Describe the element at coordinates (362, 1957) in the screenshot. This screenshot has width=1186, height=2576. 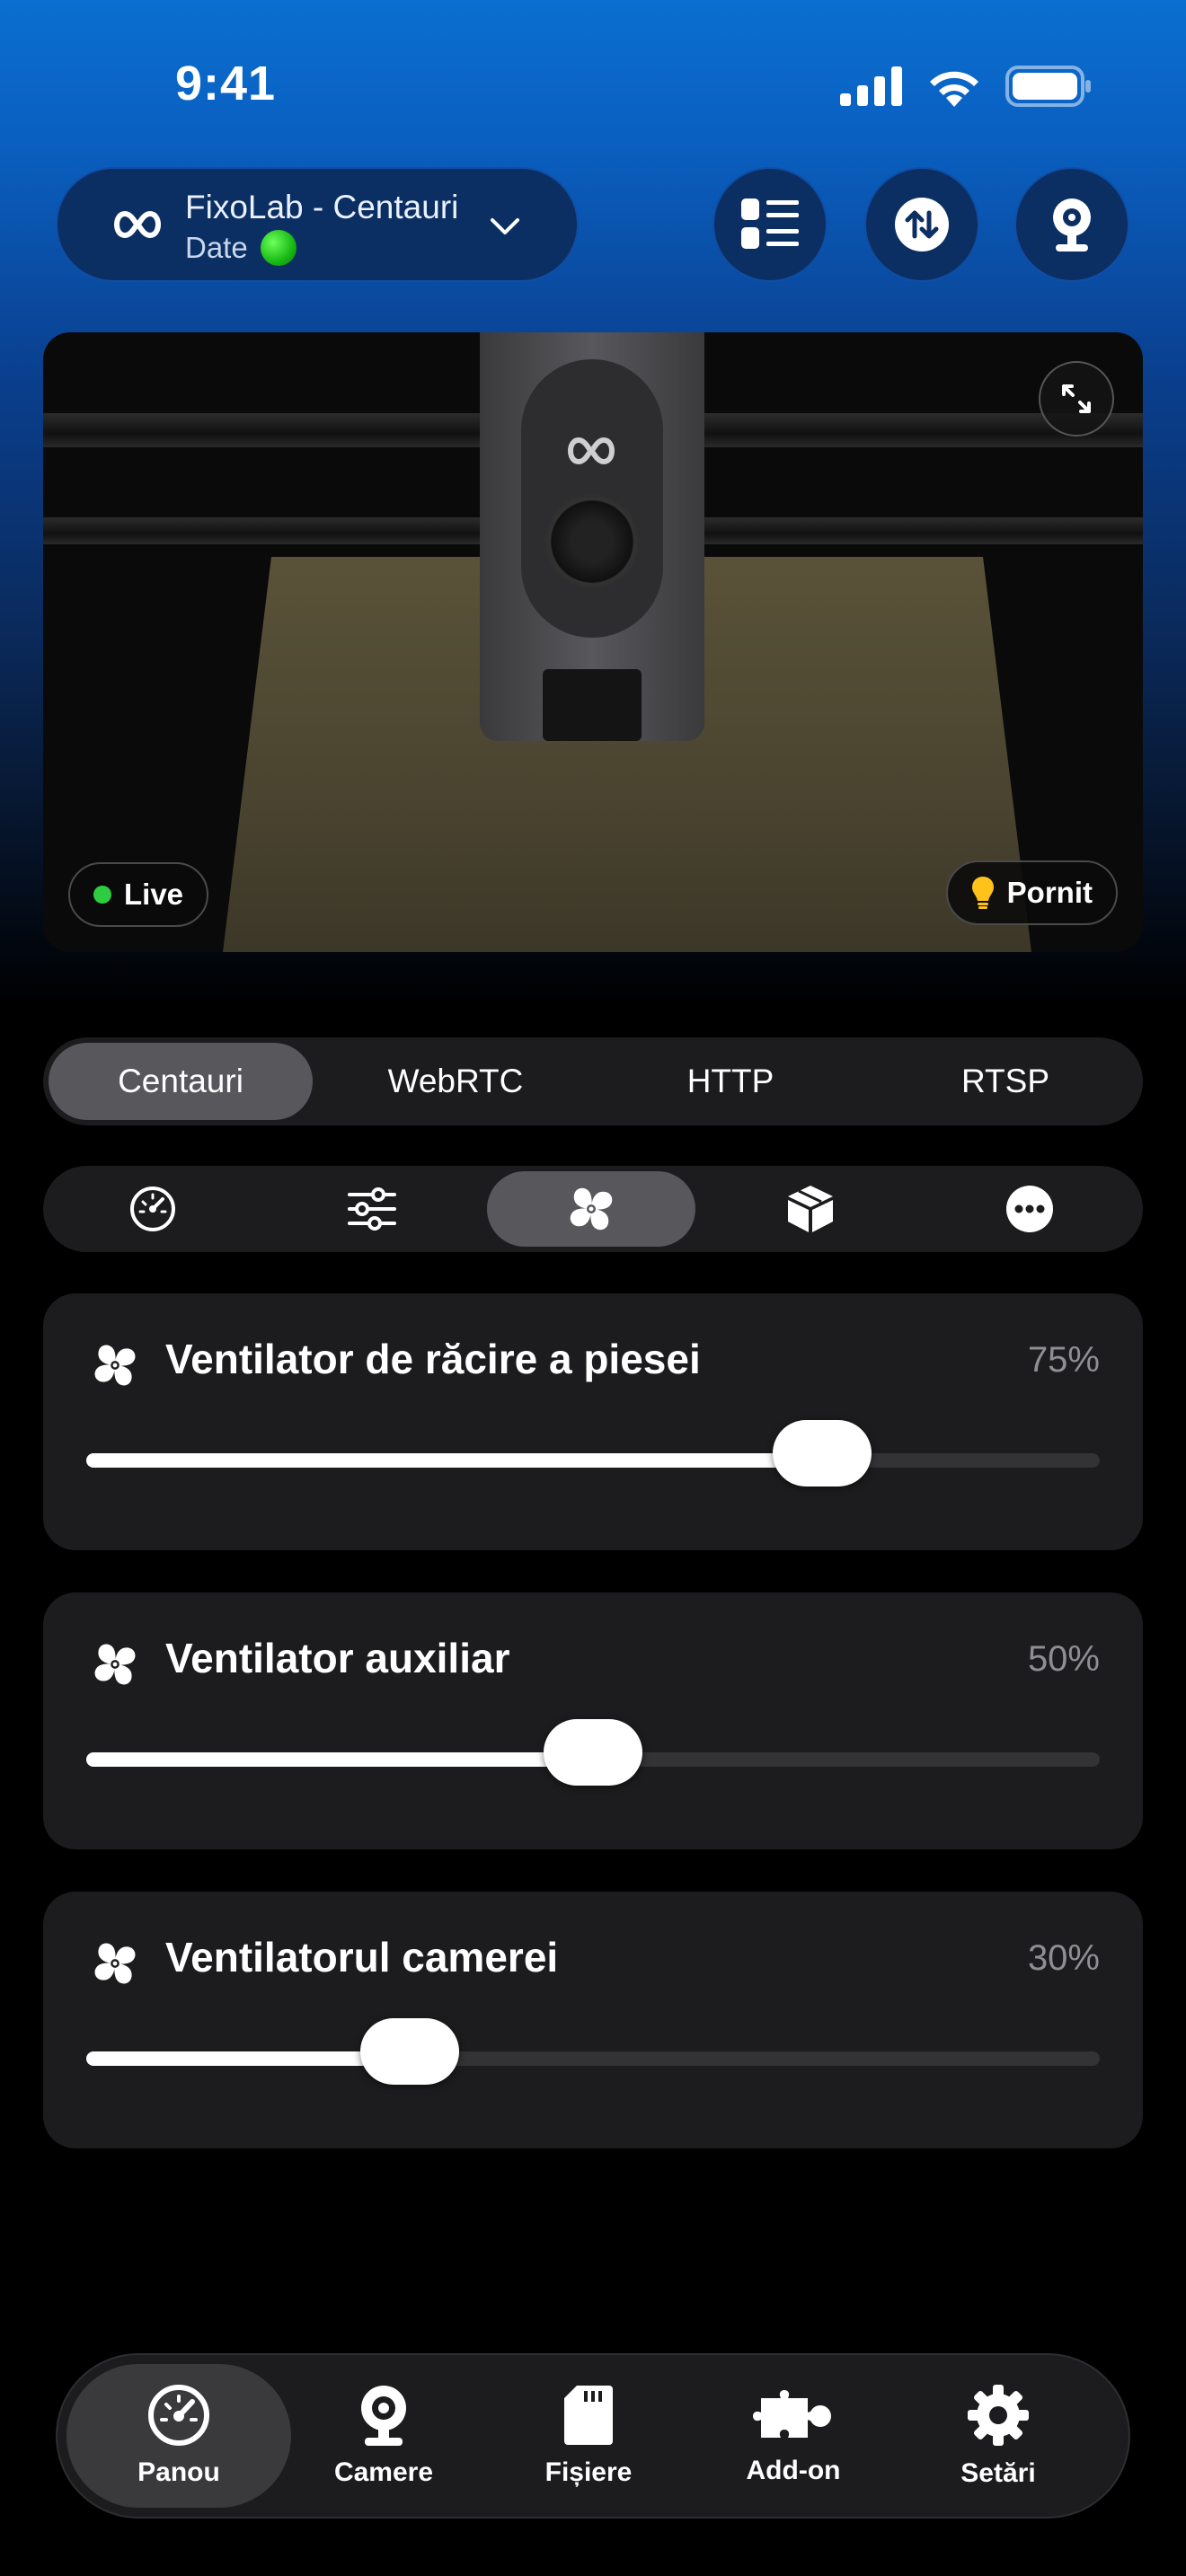
I see `fan-title: Ventilatorul camerei` at that location.